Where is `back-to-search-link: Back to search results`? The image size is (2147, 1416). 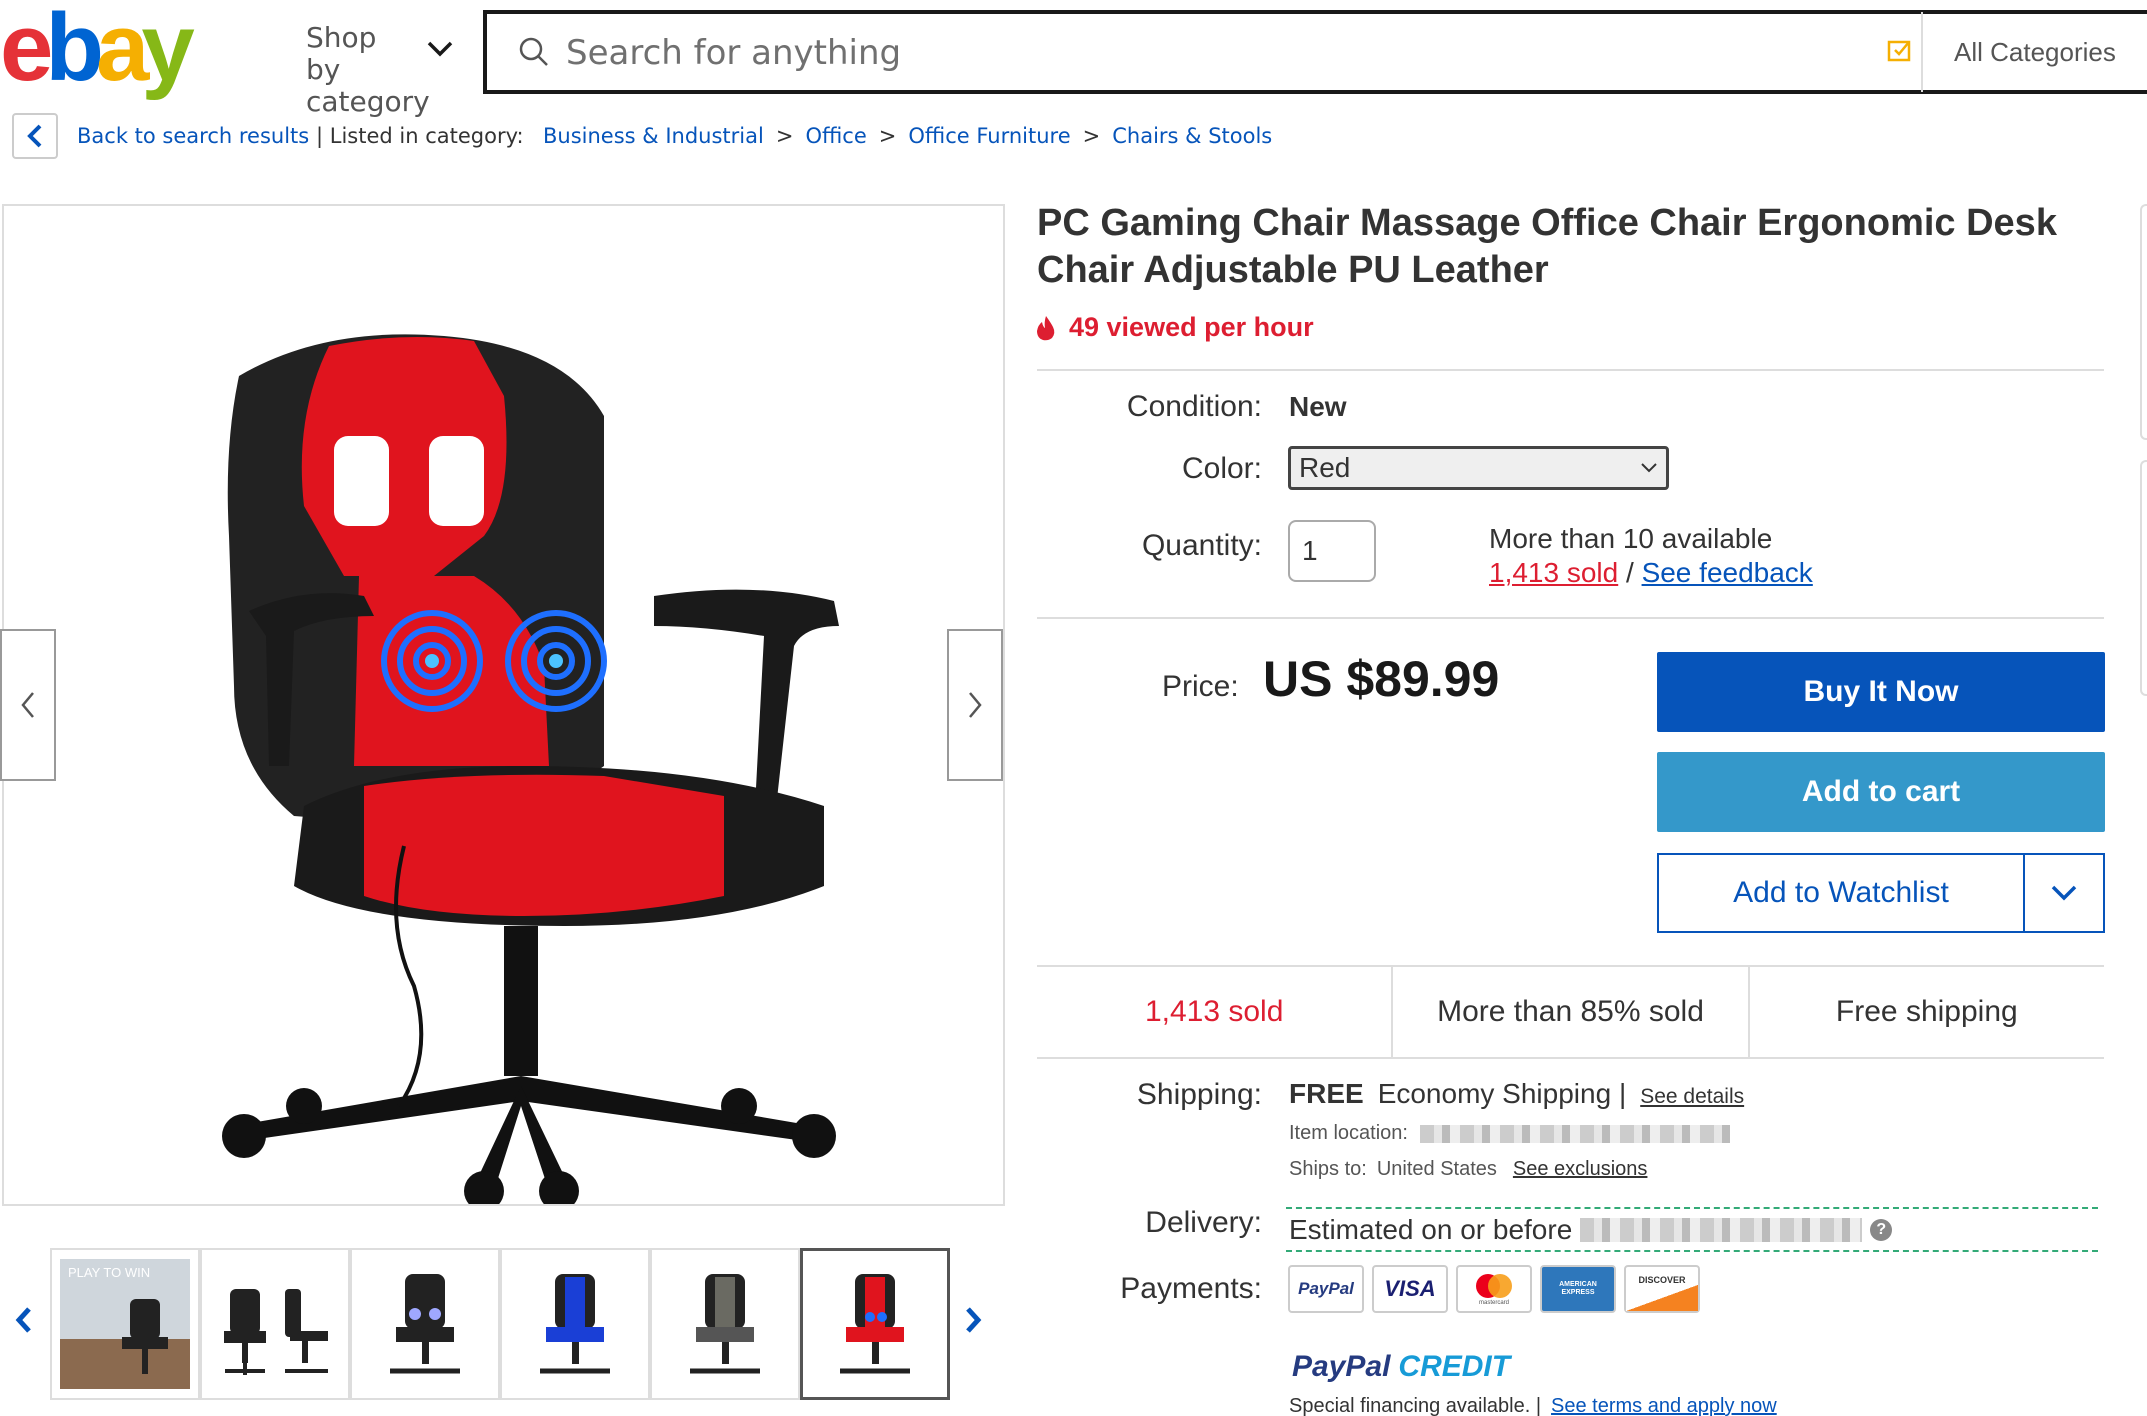 back-to-search-link: Back to search results is located at coordinates (193, 136).